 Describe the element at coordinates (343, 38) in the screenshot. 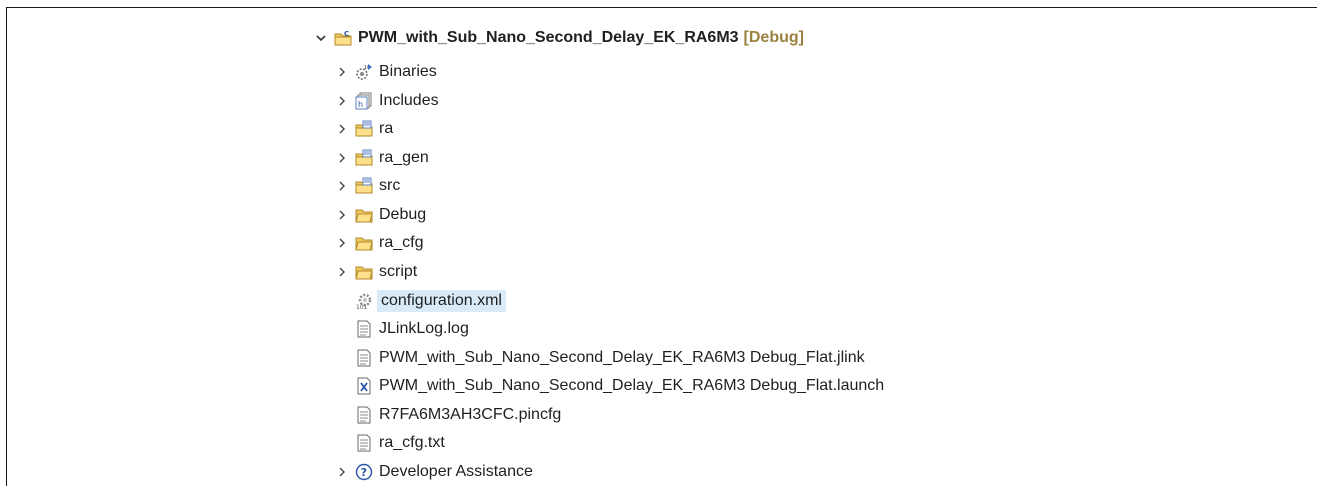

I see `c-project-folder-icon: C` at that location.